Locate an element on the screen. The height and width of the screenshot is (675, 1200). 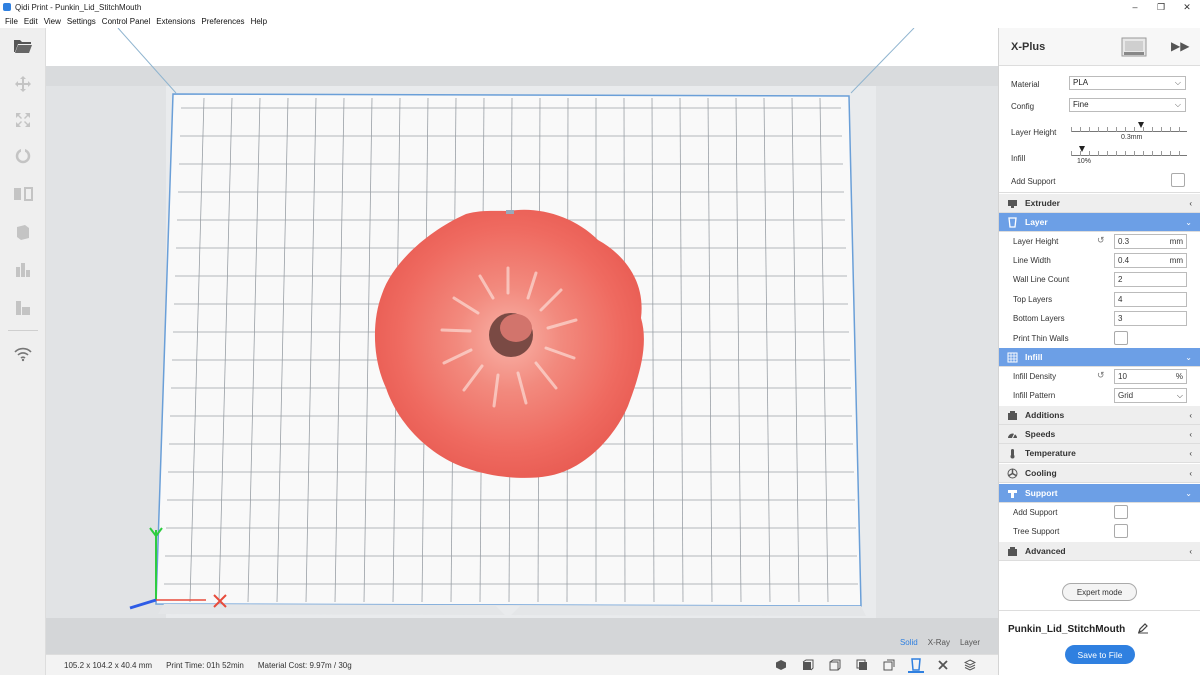
section-speeds: Speeds ‹ is located at coordinates (1099, 434).